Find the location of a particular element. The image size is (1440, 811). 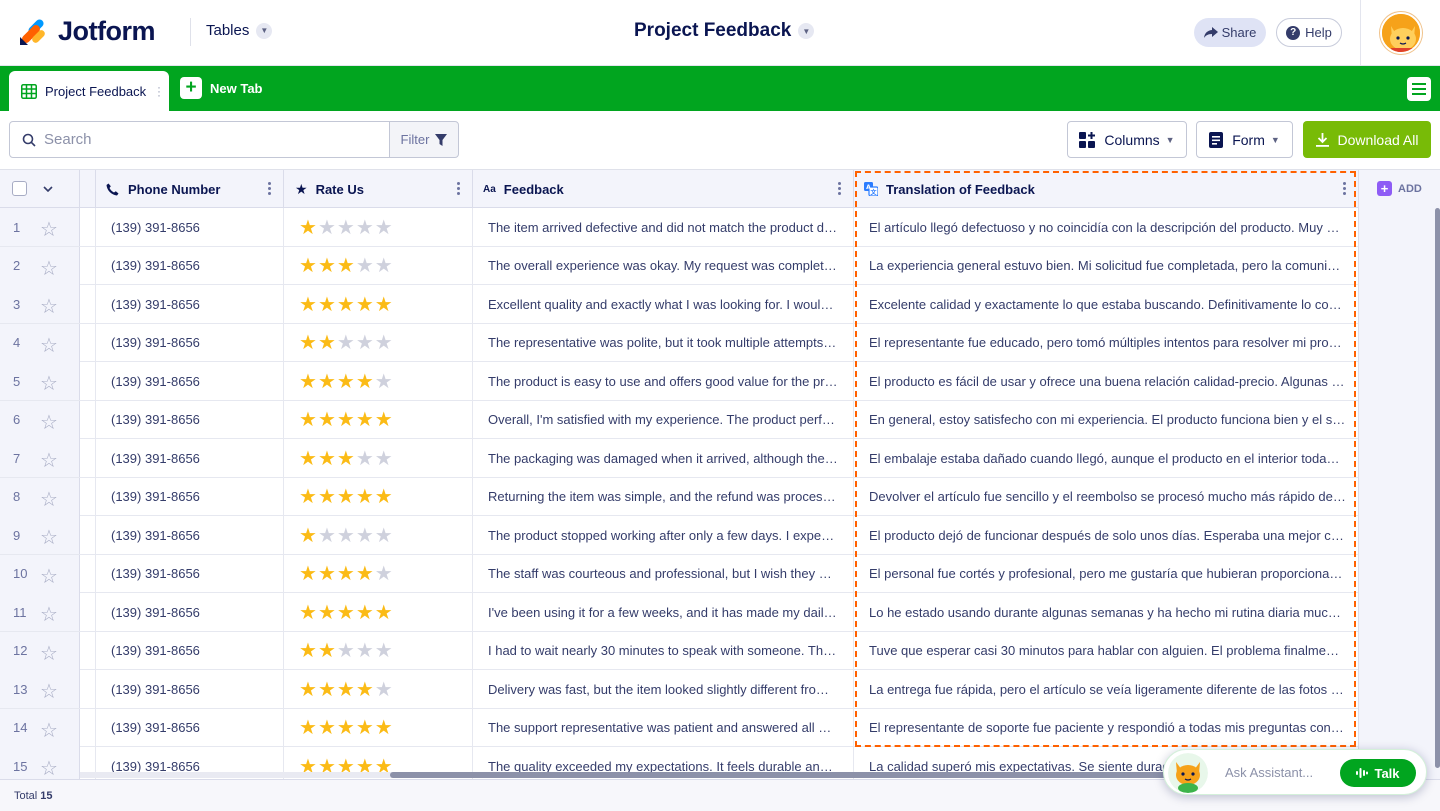

search-input is located at coordinates (209, 139).